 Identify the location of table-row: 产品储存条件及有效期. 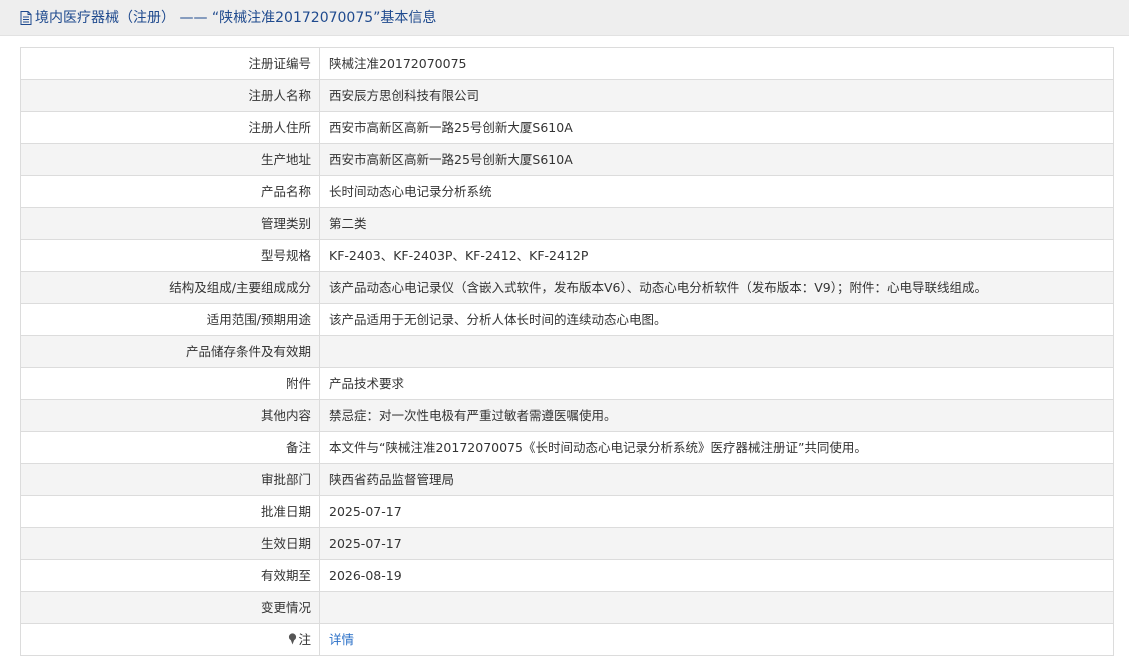
(567, 351).